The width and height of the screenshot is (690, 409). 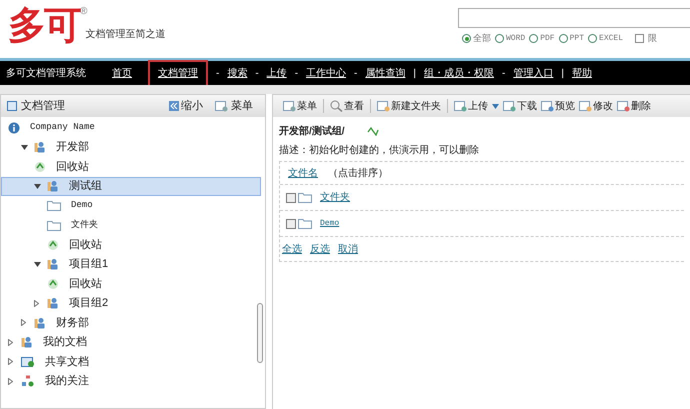 What do you see at coordinates (653, 38) in the screenshot?
I see `limit-label: 限` at bounding box center [653, 38].